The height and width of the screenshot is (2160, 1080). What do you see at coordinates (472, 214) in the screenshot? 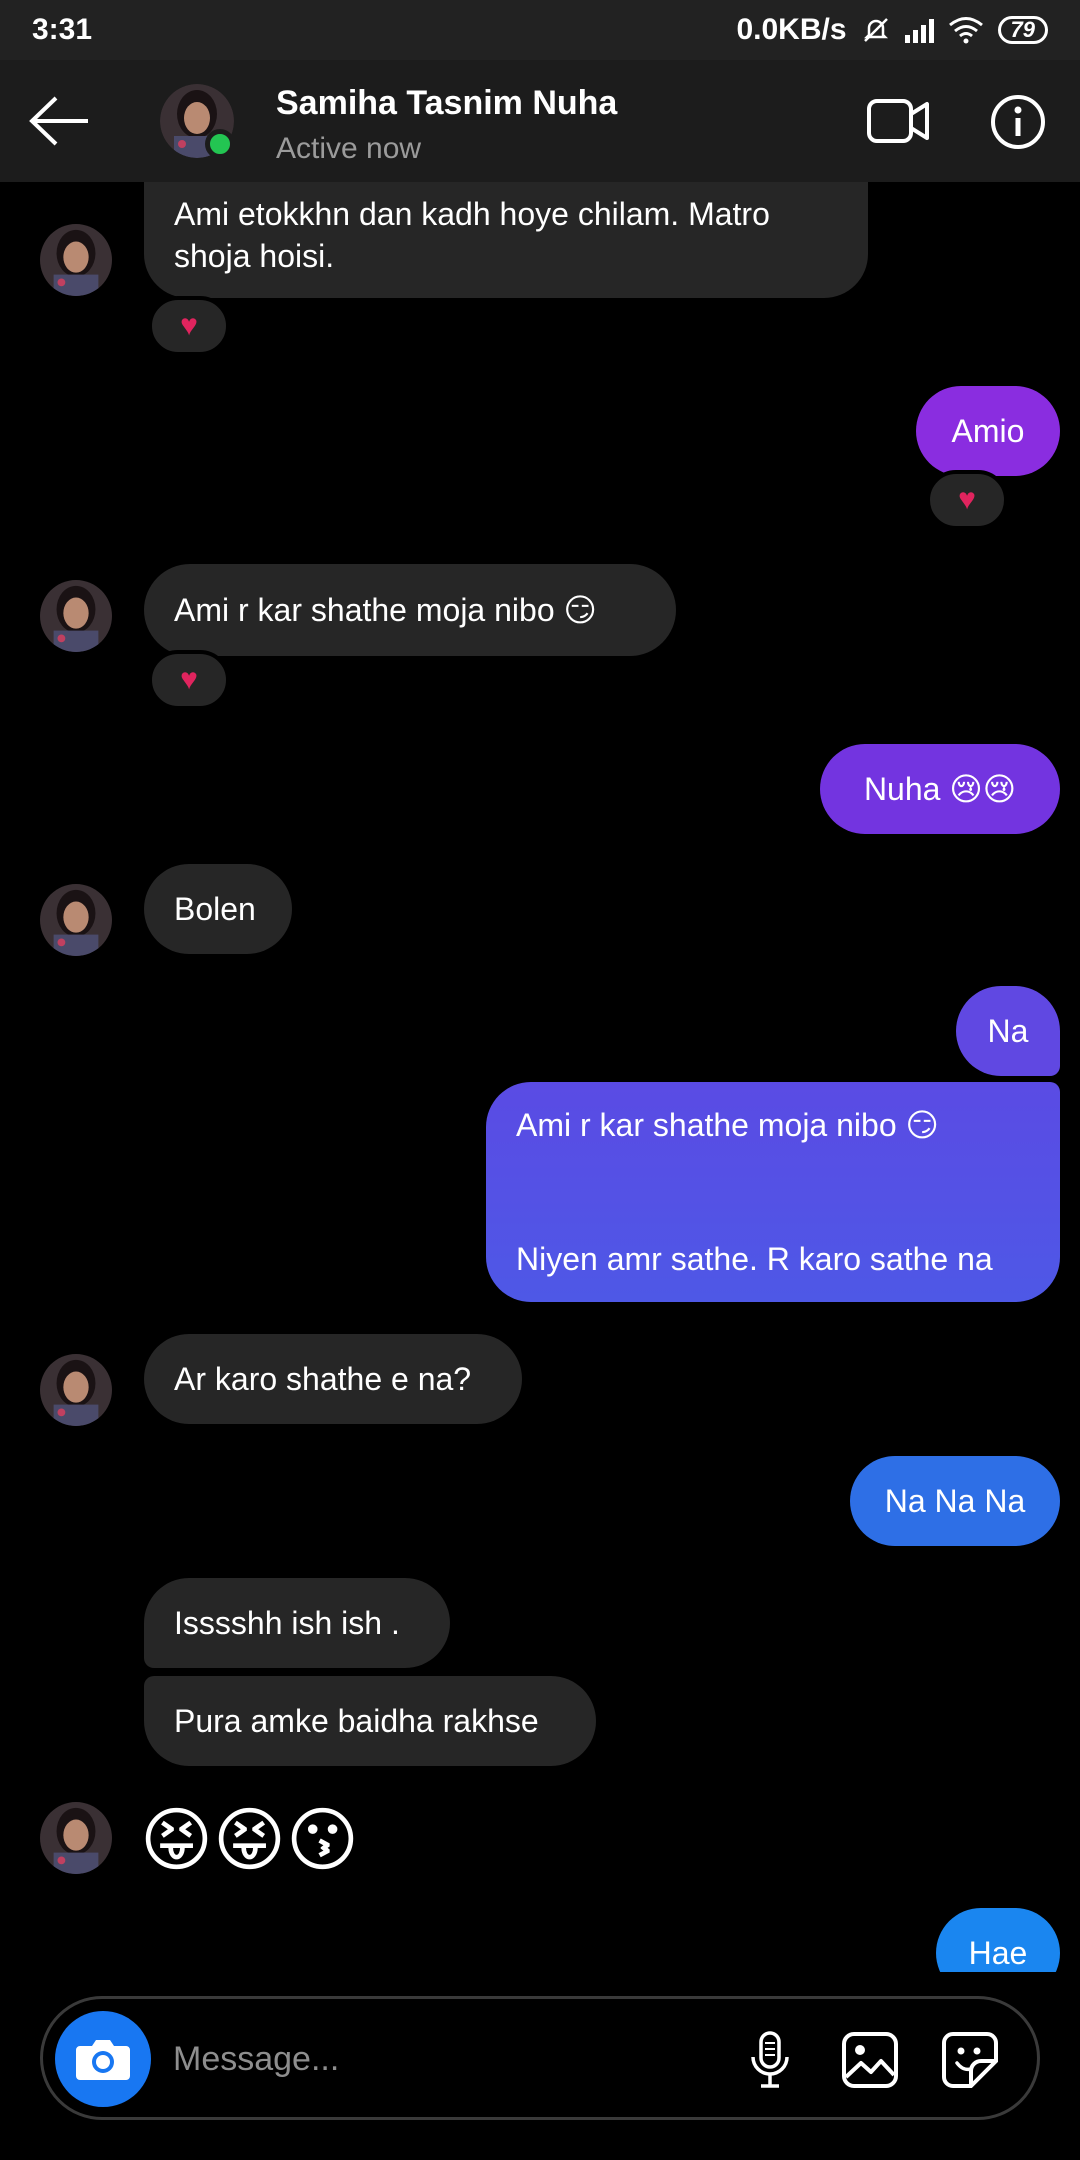
I see `message-text: Ami etokkhn dan kadh hoye chilam. Matro` at bounding box center [472, 214].